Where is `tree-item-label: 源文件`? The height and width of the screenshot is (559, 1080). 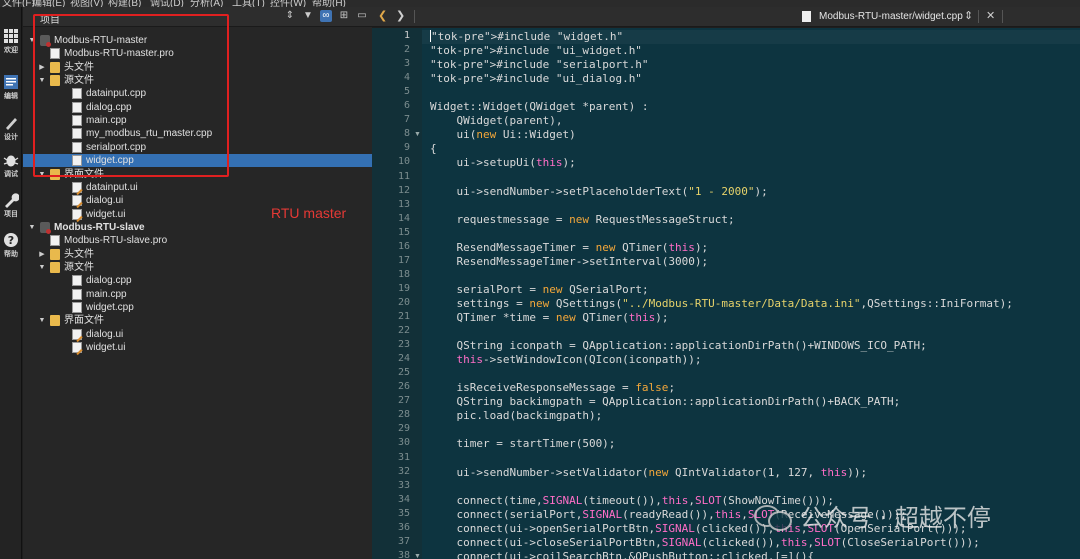
tree-item-label: 源文件 is located at coordinates (79, 267).